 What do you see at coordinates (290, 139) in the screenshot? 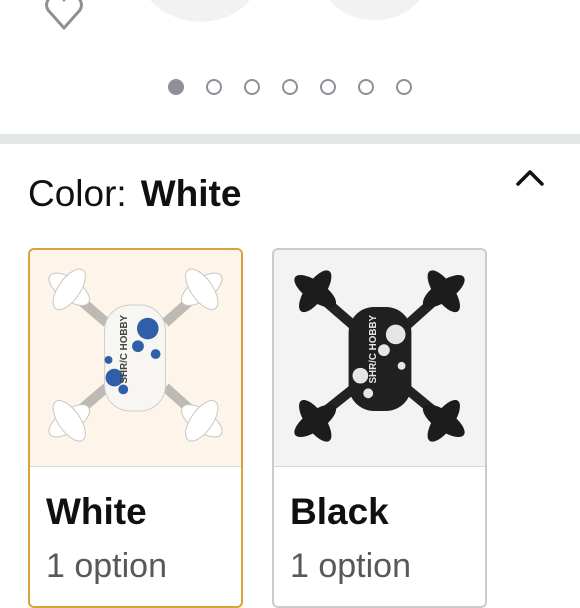
I see `section-divider` at bounding box center [290, 139].